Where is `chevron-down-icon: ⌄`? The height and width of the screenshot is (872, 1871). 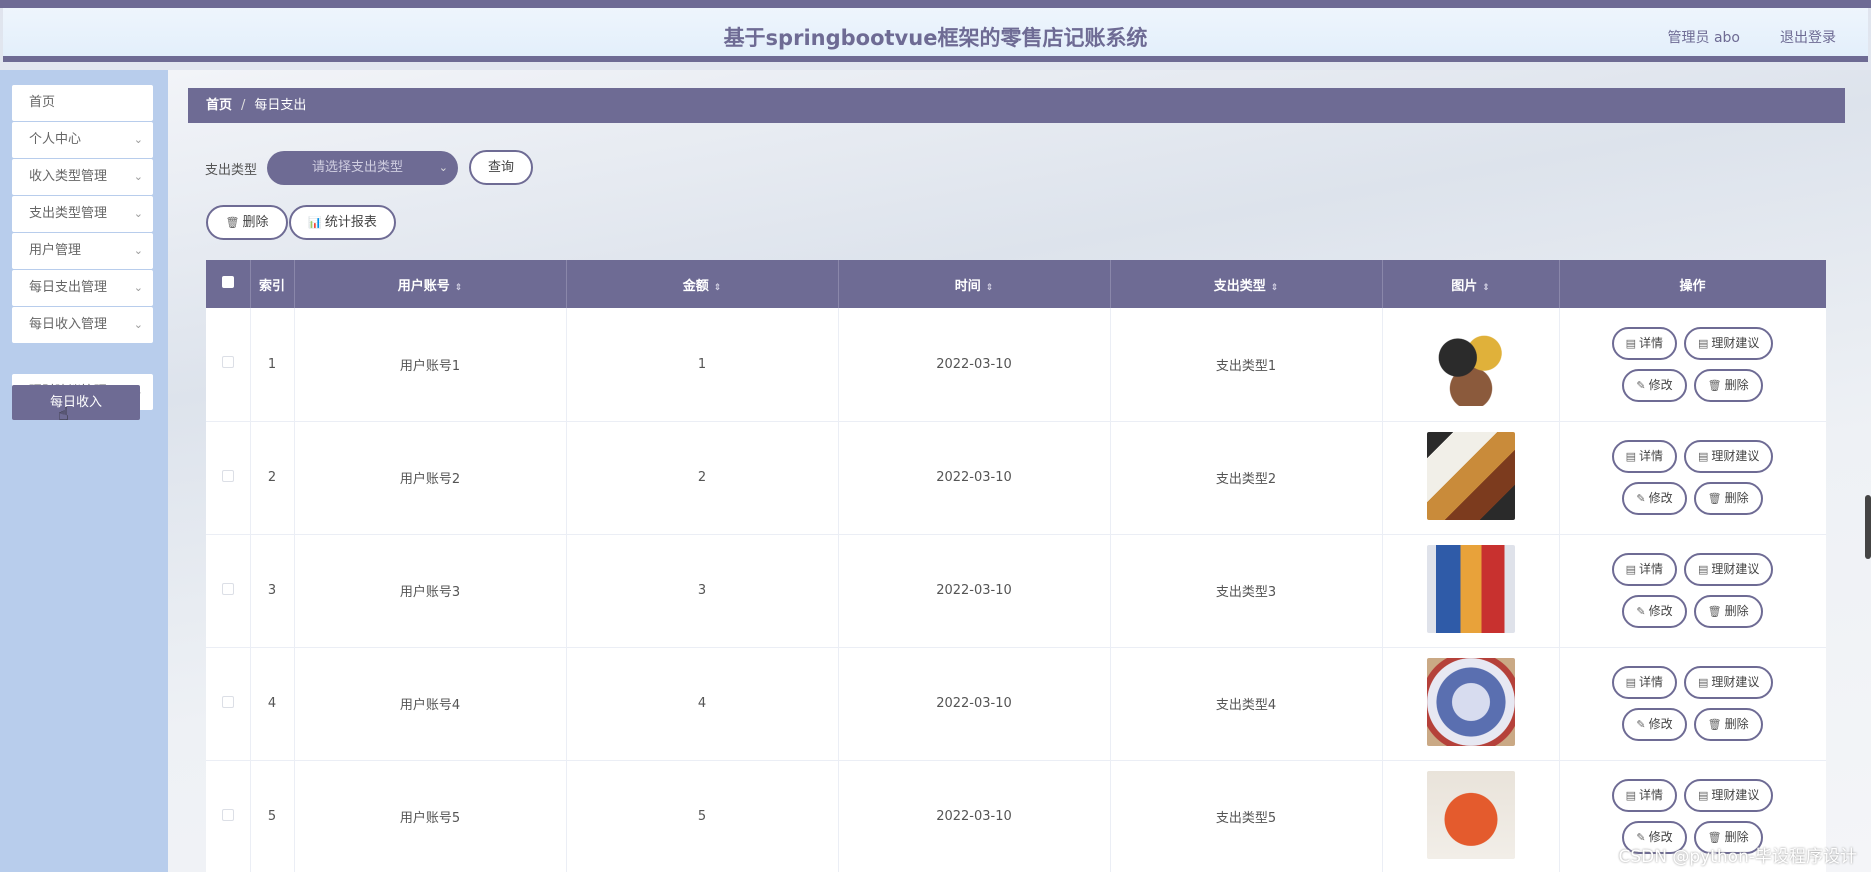 chevron-down-icon: ⌄ is located at coordinates (138, 287).